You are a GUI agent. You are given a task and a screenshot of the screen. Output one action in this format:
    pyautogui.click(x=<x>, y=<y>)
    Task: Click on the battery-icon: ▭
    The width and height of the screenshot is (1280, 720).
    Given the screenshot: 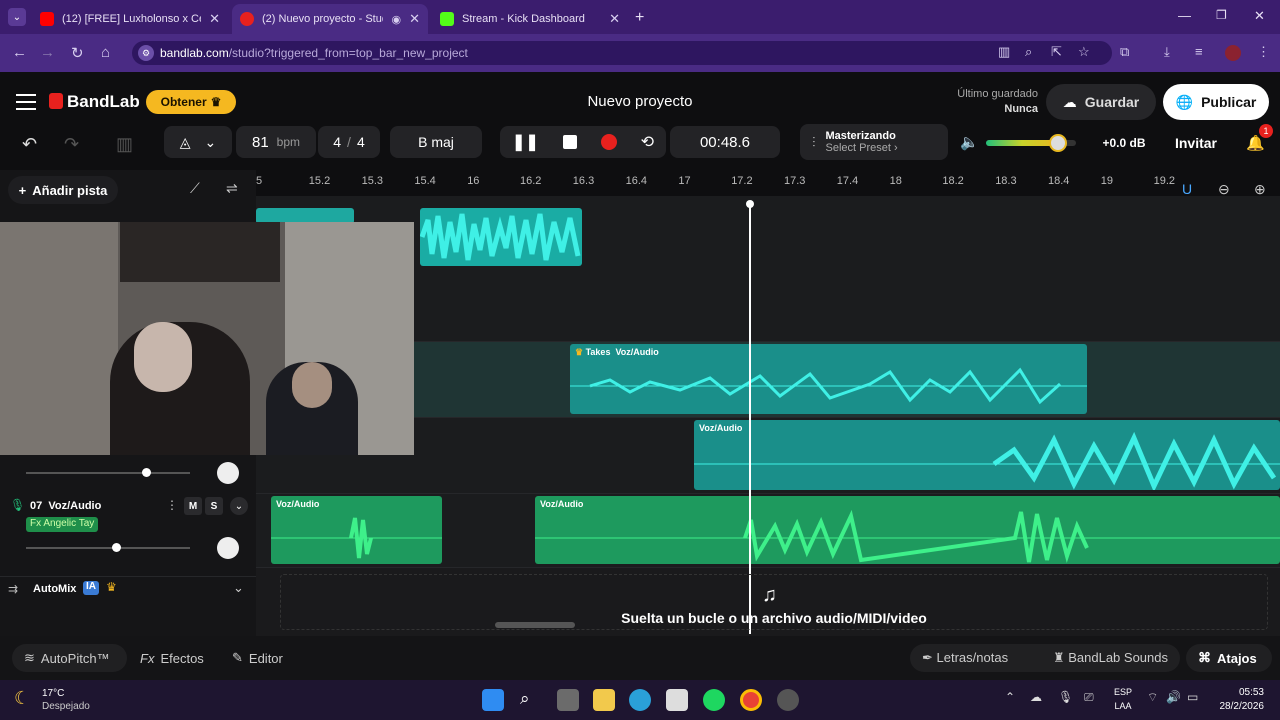 What is the action you would take?
    pyautogui.click(x=1192, y=697)
    